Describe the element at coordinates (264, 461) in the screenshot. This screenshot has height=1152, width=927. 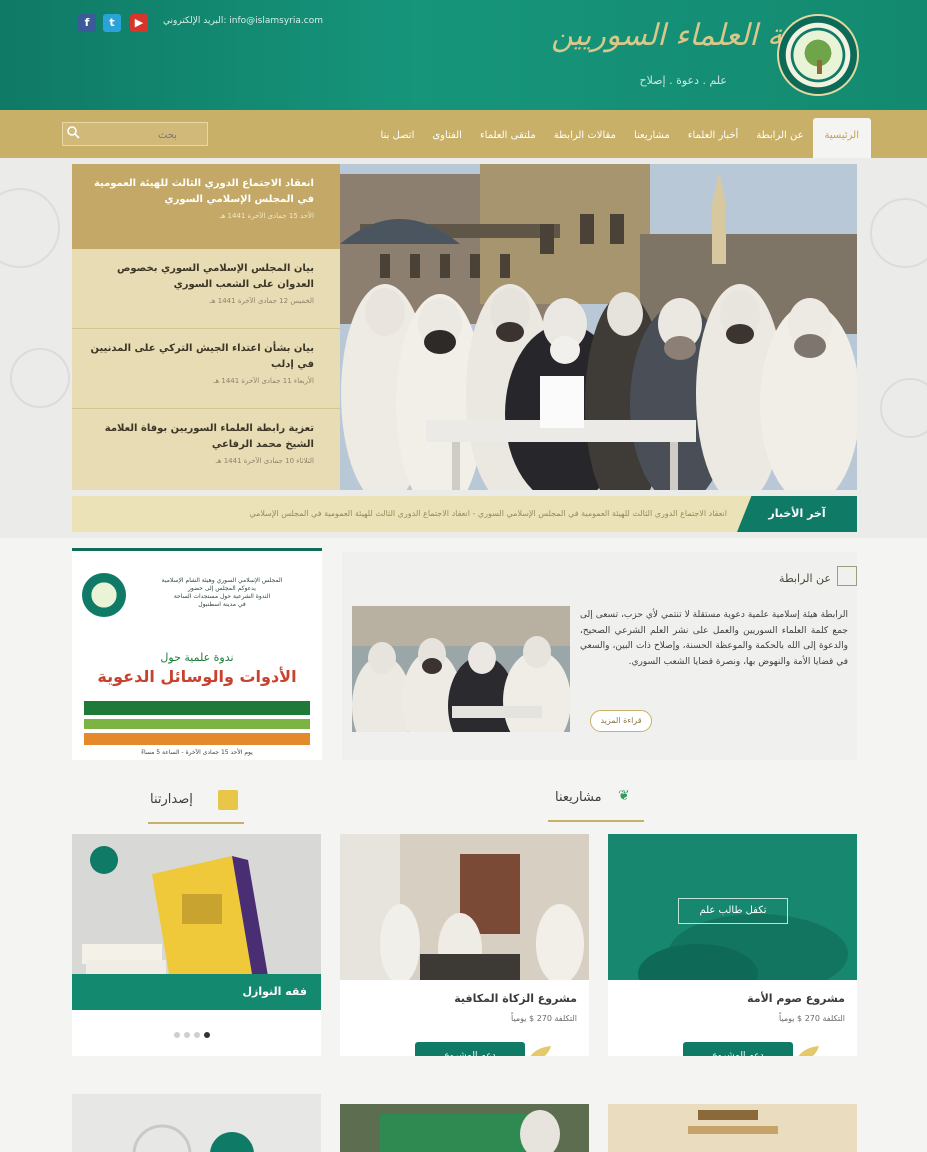
I see `news-date: الثلاثاء 10 جمادى الآخرة 1441 هـ` at that location.